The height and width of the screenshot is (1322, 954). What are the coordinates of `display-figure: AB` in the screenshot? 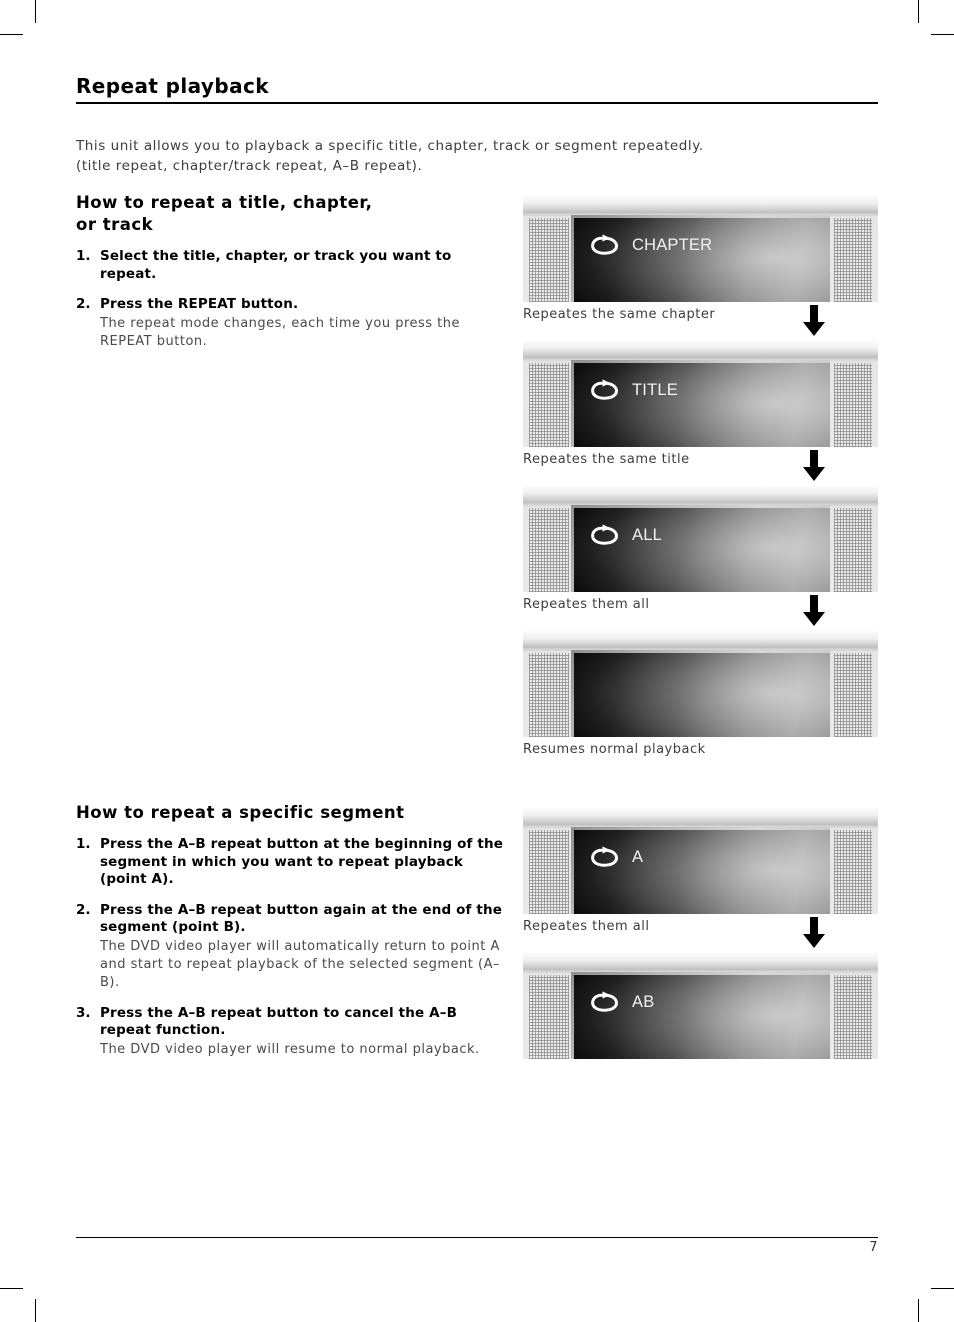 It's located at (700, 1006).